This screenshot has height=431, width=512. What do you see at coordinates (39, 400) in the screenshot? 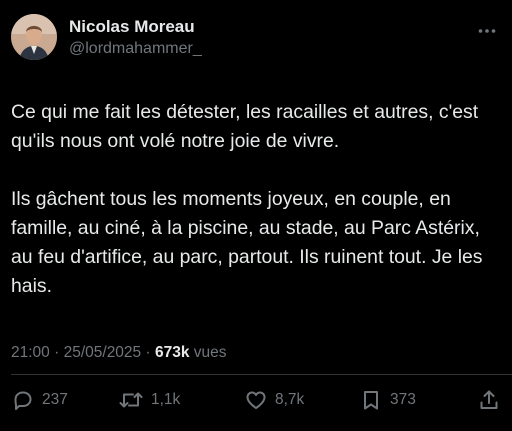
I see `reply-button: 237` at bounding box center [39, 400].